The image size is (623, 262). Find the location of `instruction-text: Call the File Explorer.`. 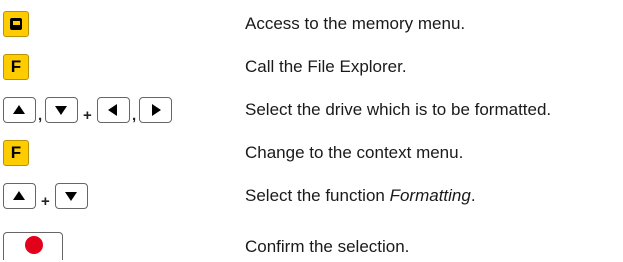

instruction-text: Call the File Explorer. is located at coordinates (326, 66).